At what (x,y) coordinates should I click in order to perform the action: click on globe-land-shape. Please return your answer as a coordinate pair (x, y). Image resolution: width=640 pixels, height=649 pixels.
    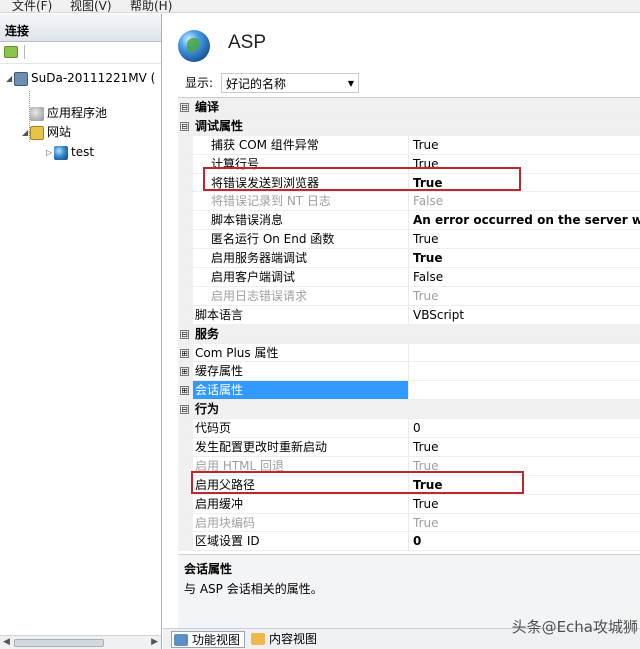
    Looking at the image, I should click on (193, 45).